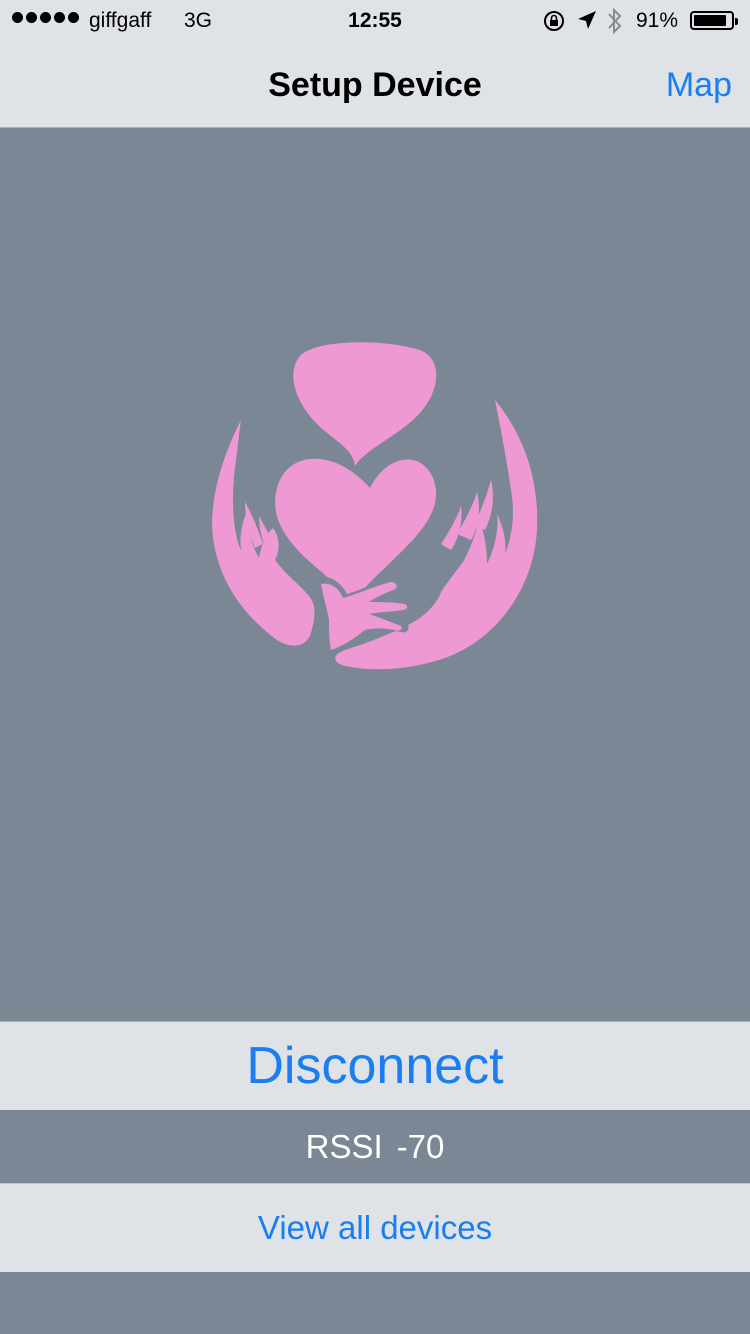  Describe the element at coordinates (657, 20) in the screenshot. I see `battery-percent: 91%` at that location.